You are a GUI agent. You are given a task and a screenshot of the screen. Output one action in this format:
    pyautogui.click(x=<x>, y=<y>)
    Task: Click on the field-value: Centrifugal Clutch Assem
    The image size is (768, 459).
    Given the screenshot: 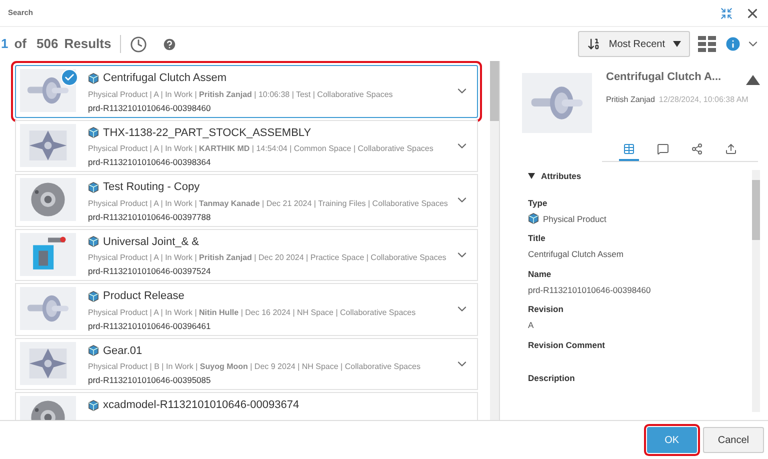 What is the action you would take?
    pyautogui.click(x=576, y=254)
    